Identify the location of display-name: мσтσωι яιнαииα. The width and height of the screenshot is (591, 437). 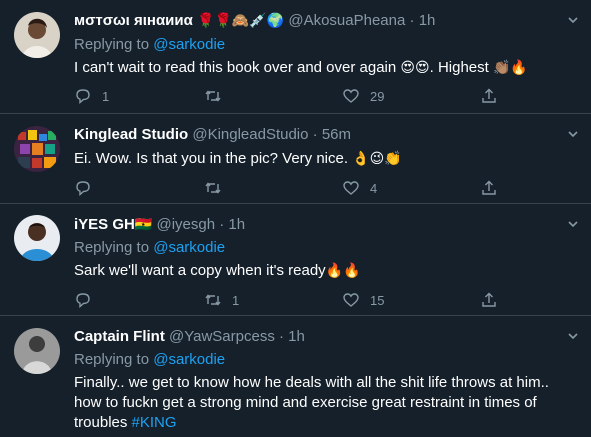
(133, 20).